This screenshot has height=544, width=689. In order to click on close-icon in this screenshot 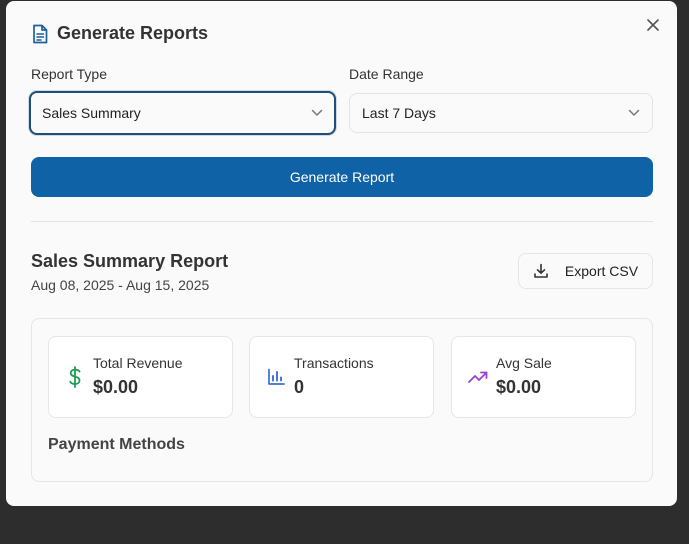, I will do `click(653, 25)`.